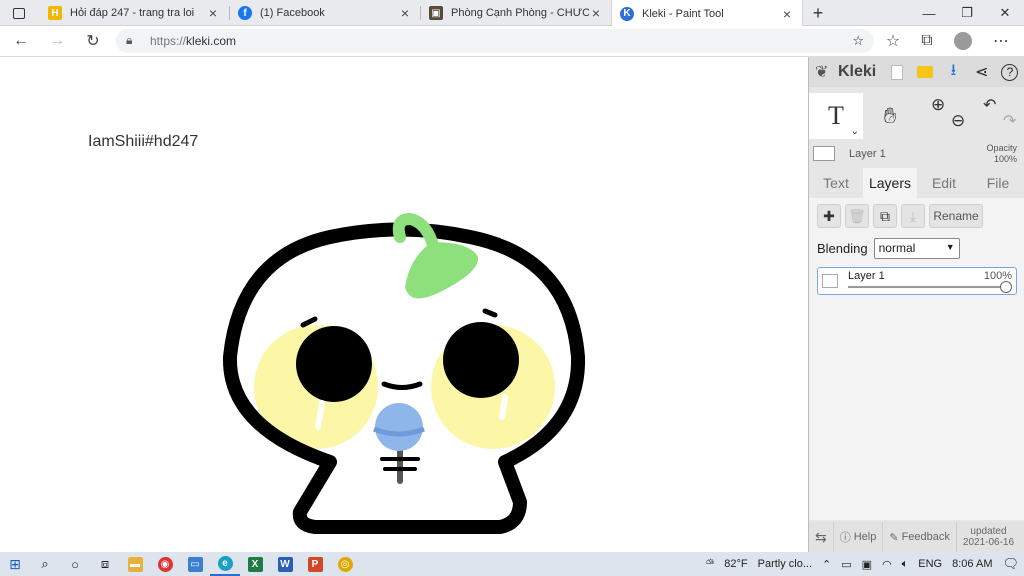  I want to click on close-window-icon: ✕, so click(1005, 13).